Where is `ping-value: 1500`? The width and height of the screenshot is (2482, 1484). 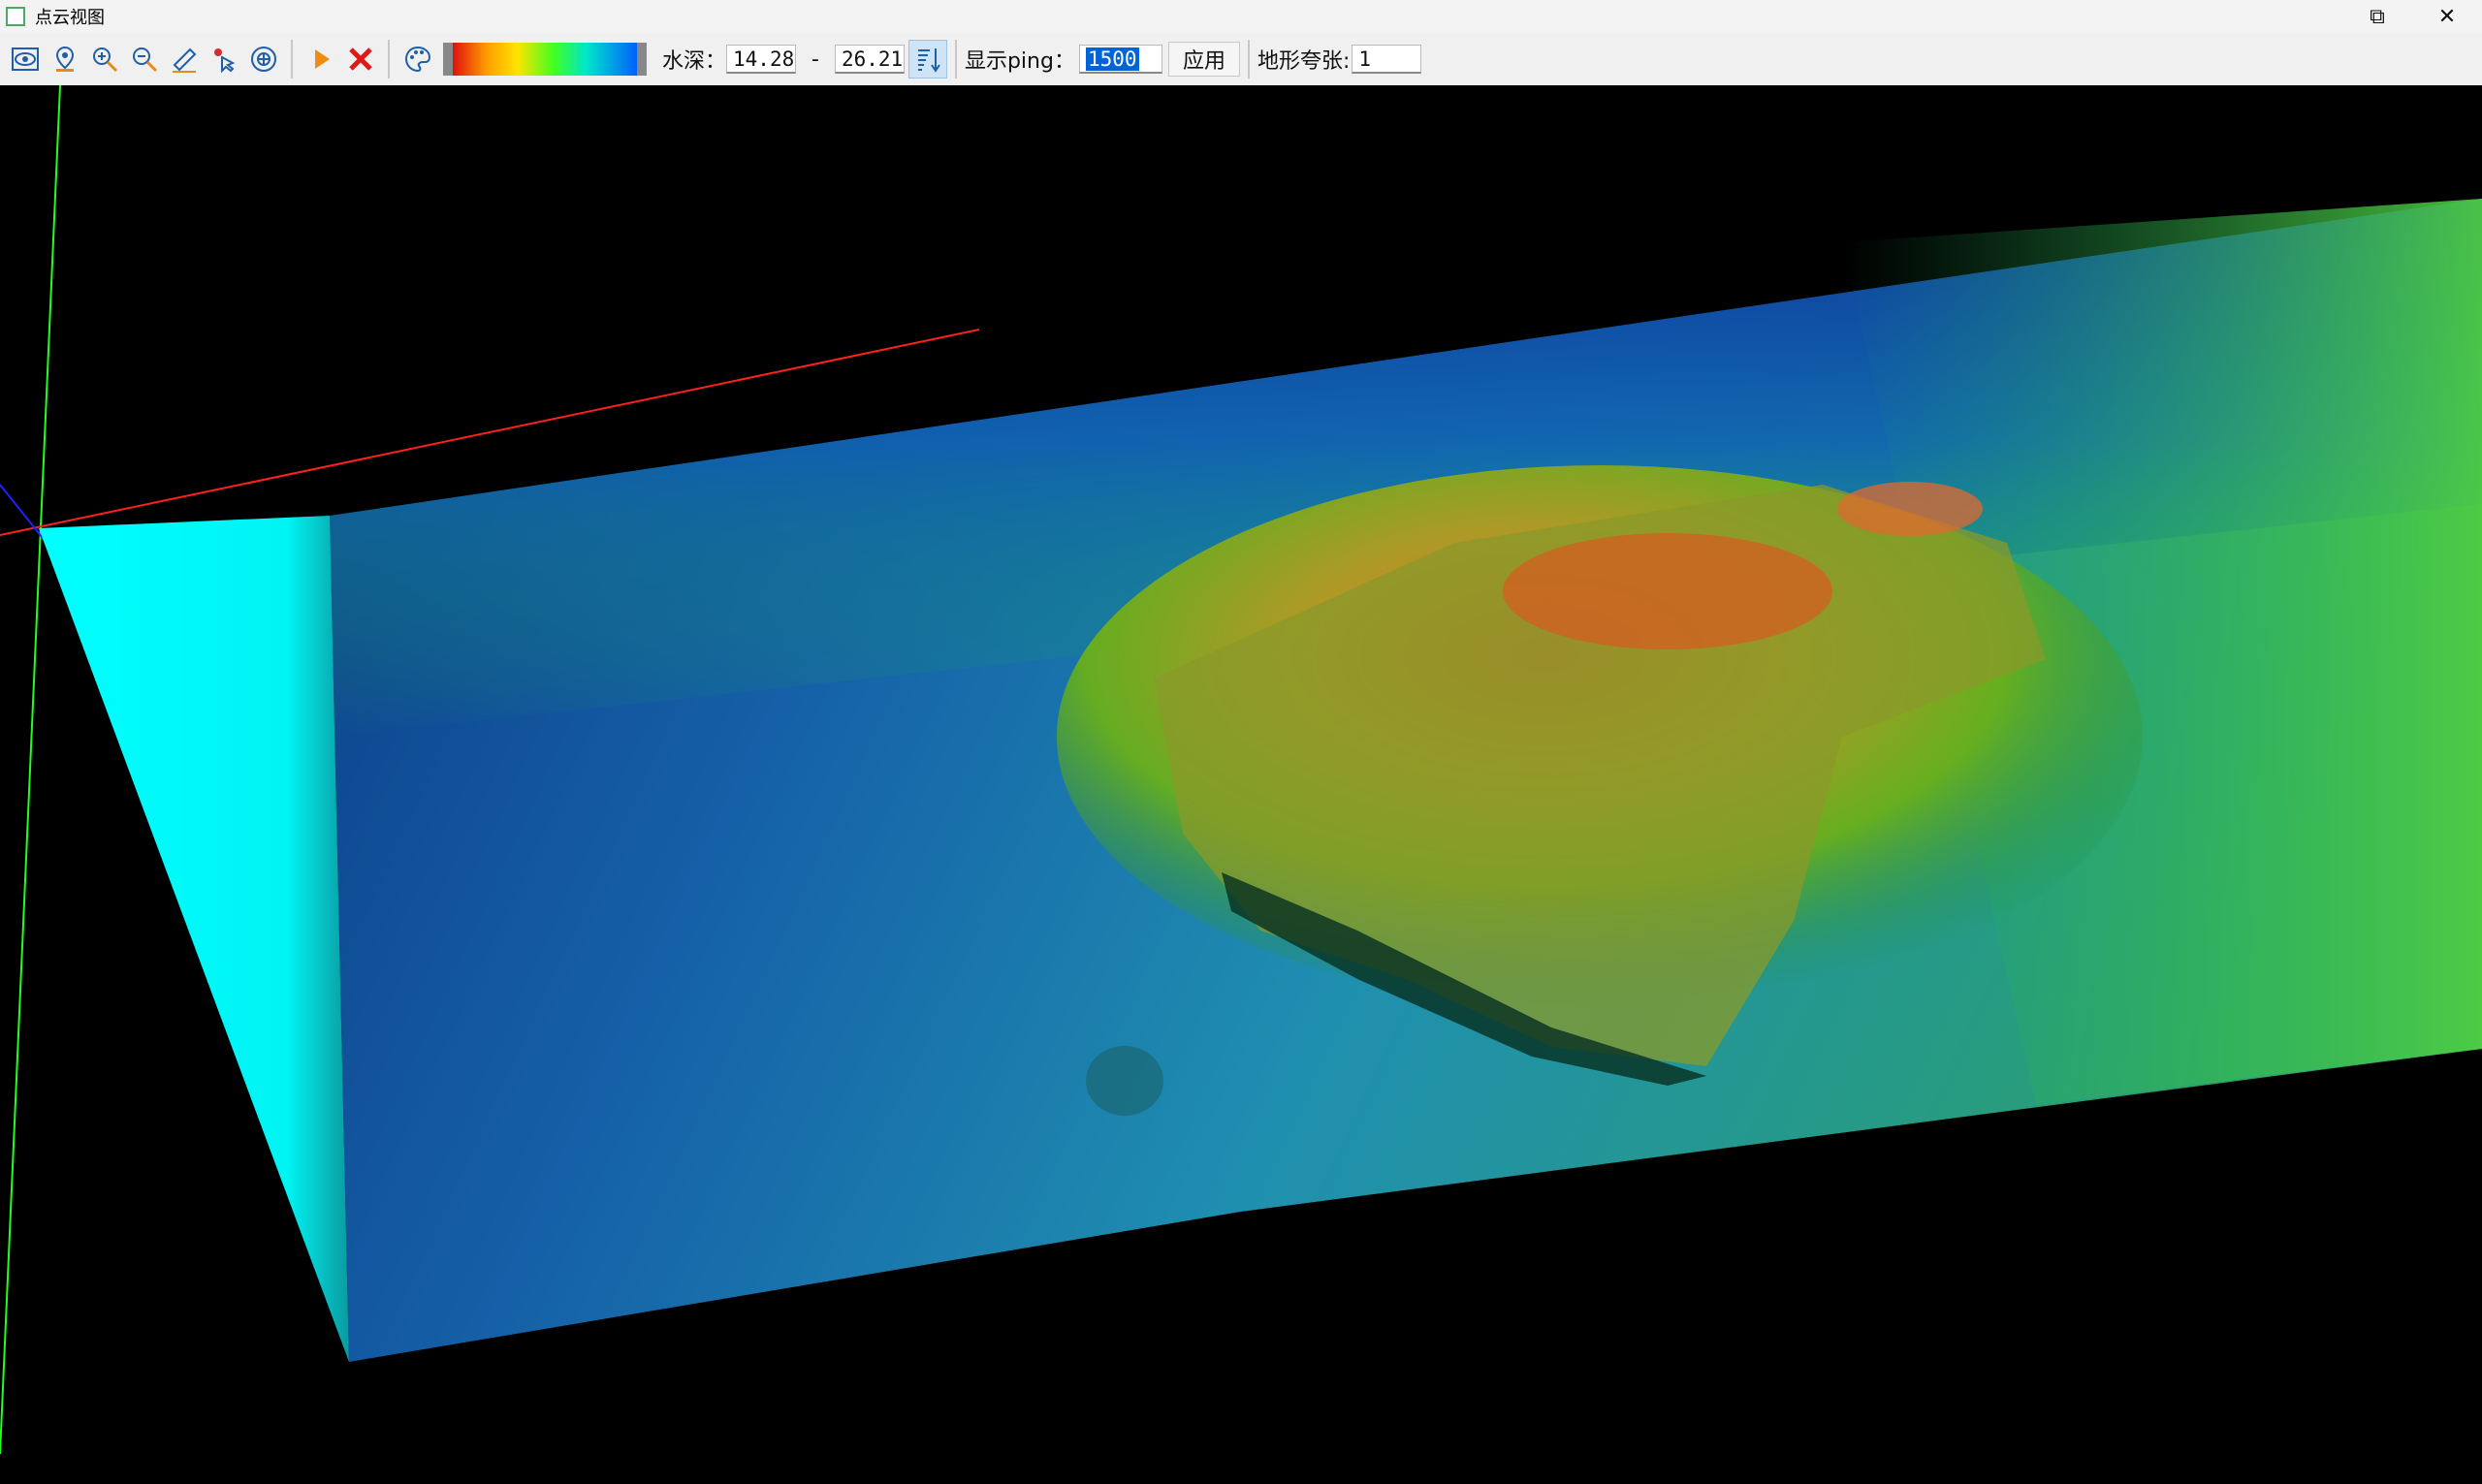 ping-value: 1500 is located at coordinates (1112, 59).